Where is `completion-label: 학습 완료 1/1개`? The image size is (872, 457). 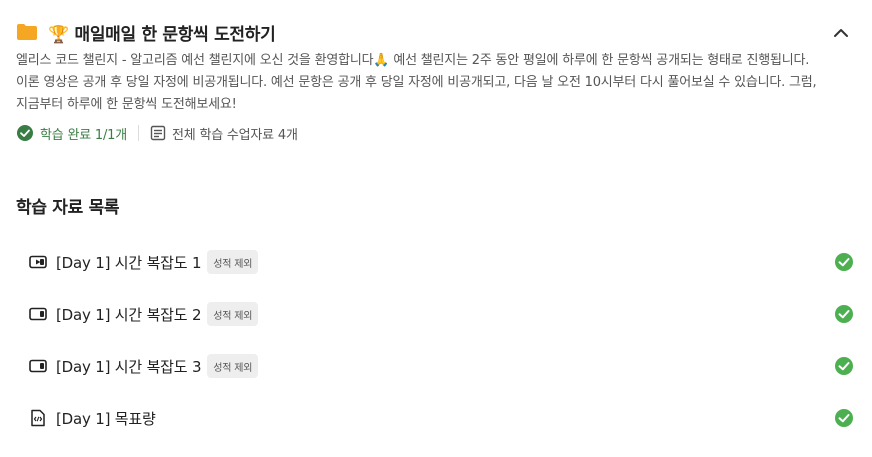 completion-label: 학습 완료 1/1개 is located at coordinates (83, 135).